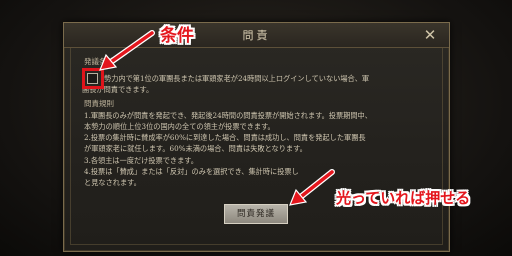  I want to click on condition-highlight-box, so click(93, 78).